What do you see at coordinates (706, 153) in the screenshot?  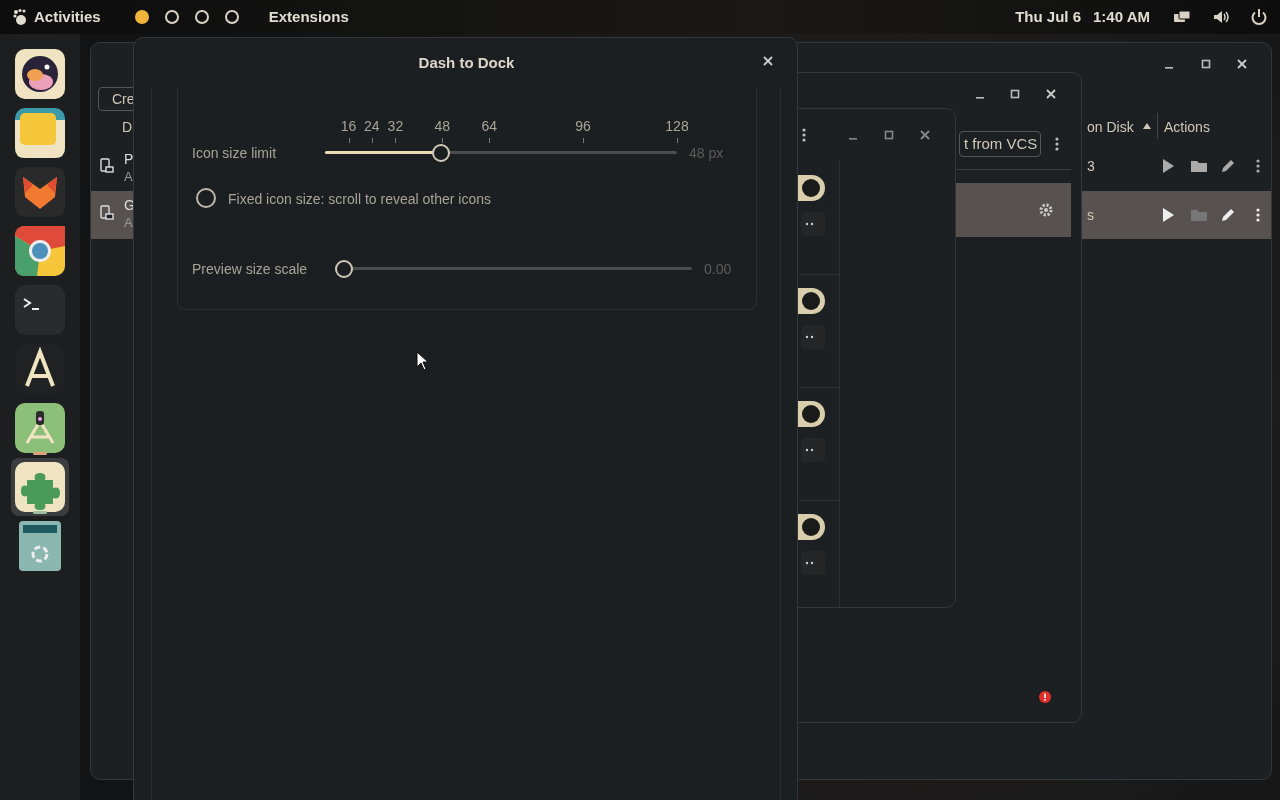 I see `slider-value: 48 px` at bounding box center [706, 153].